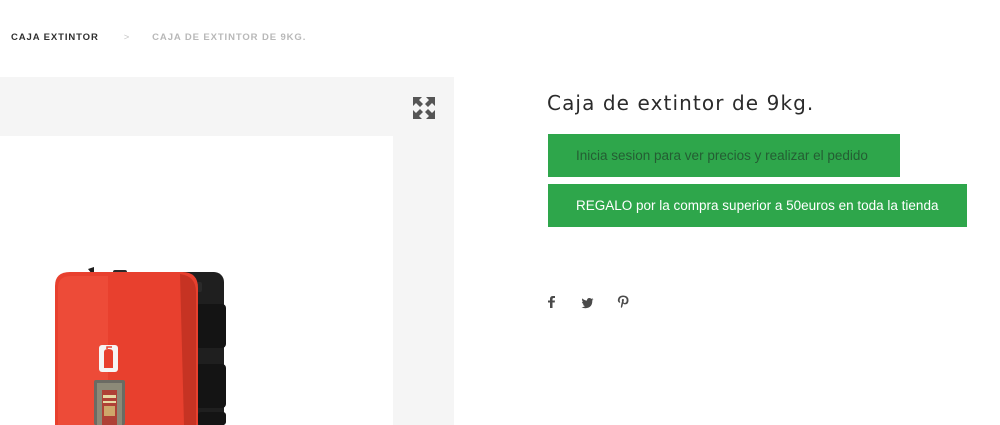 This screenshot has height=425, width=1000. I want to click on fire-extinguisher-cabinet-image, so click(140, 346).